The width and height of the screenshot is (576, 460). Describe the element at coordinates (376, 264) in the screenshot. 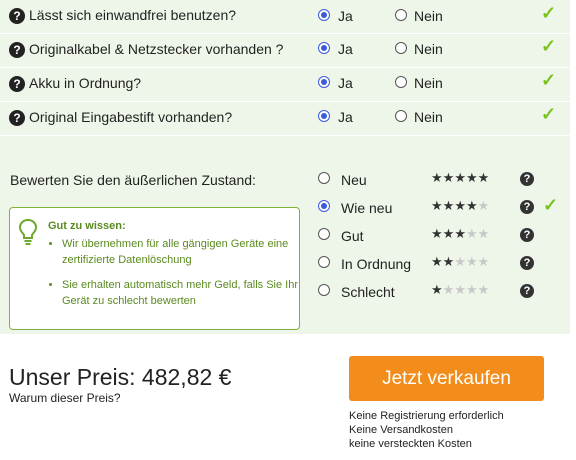

I see `condition-label: In Ordnung` at that location.